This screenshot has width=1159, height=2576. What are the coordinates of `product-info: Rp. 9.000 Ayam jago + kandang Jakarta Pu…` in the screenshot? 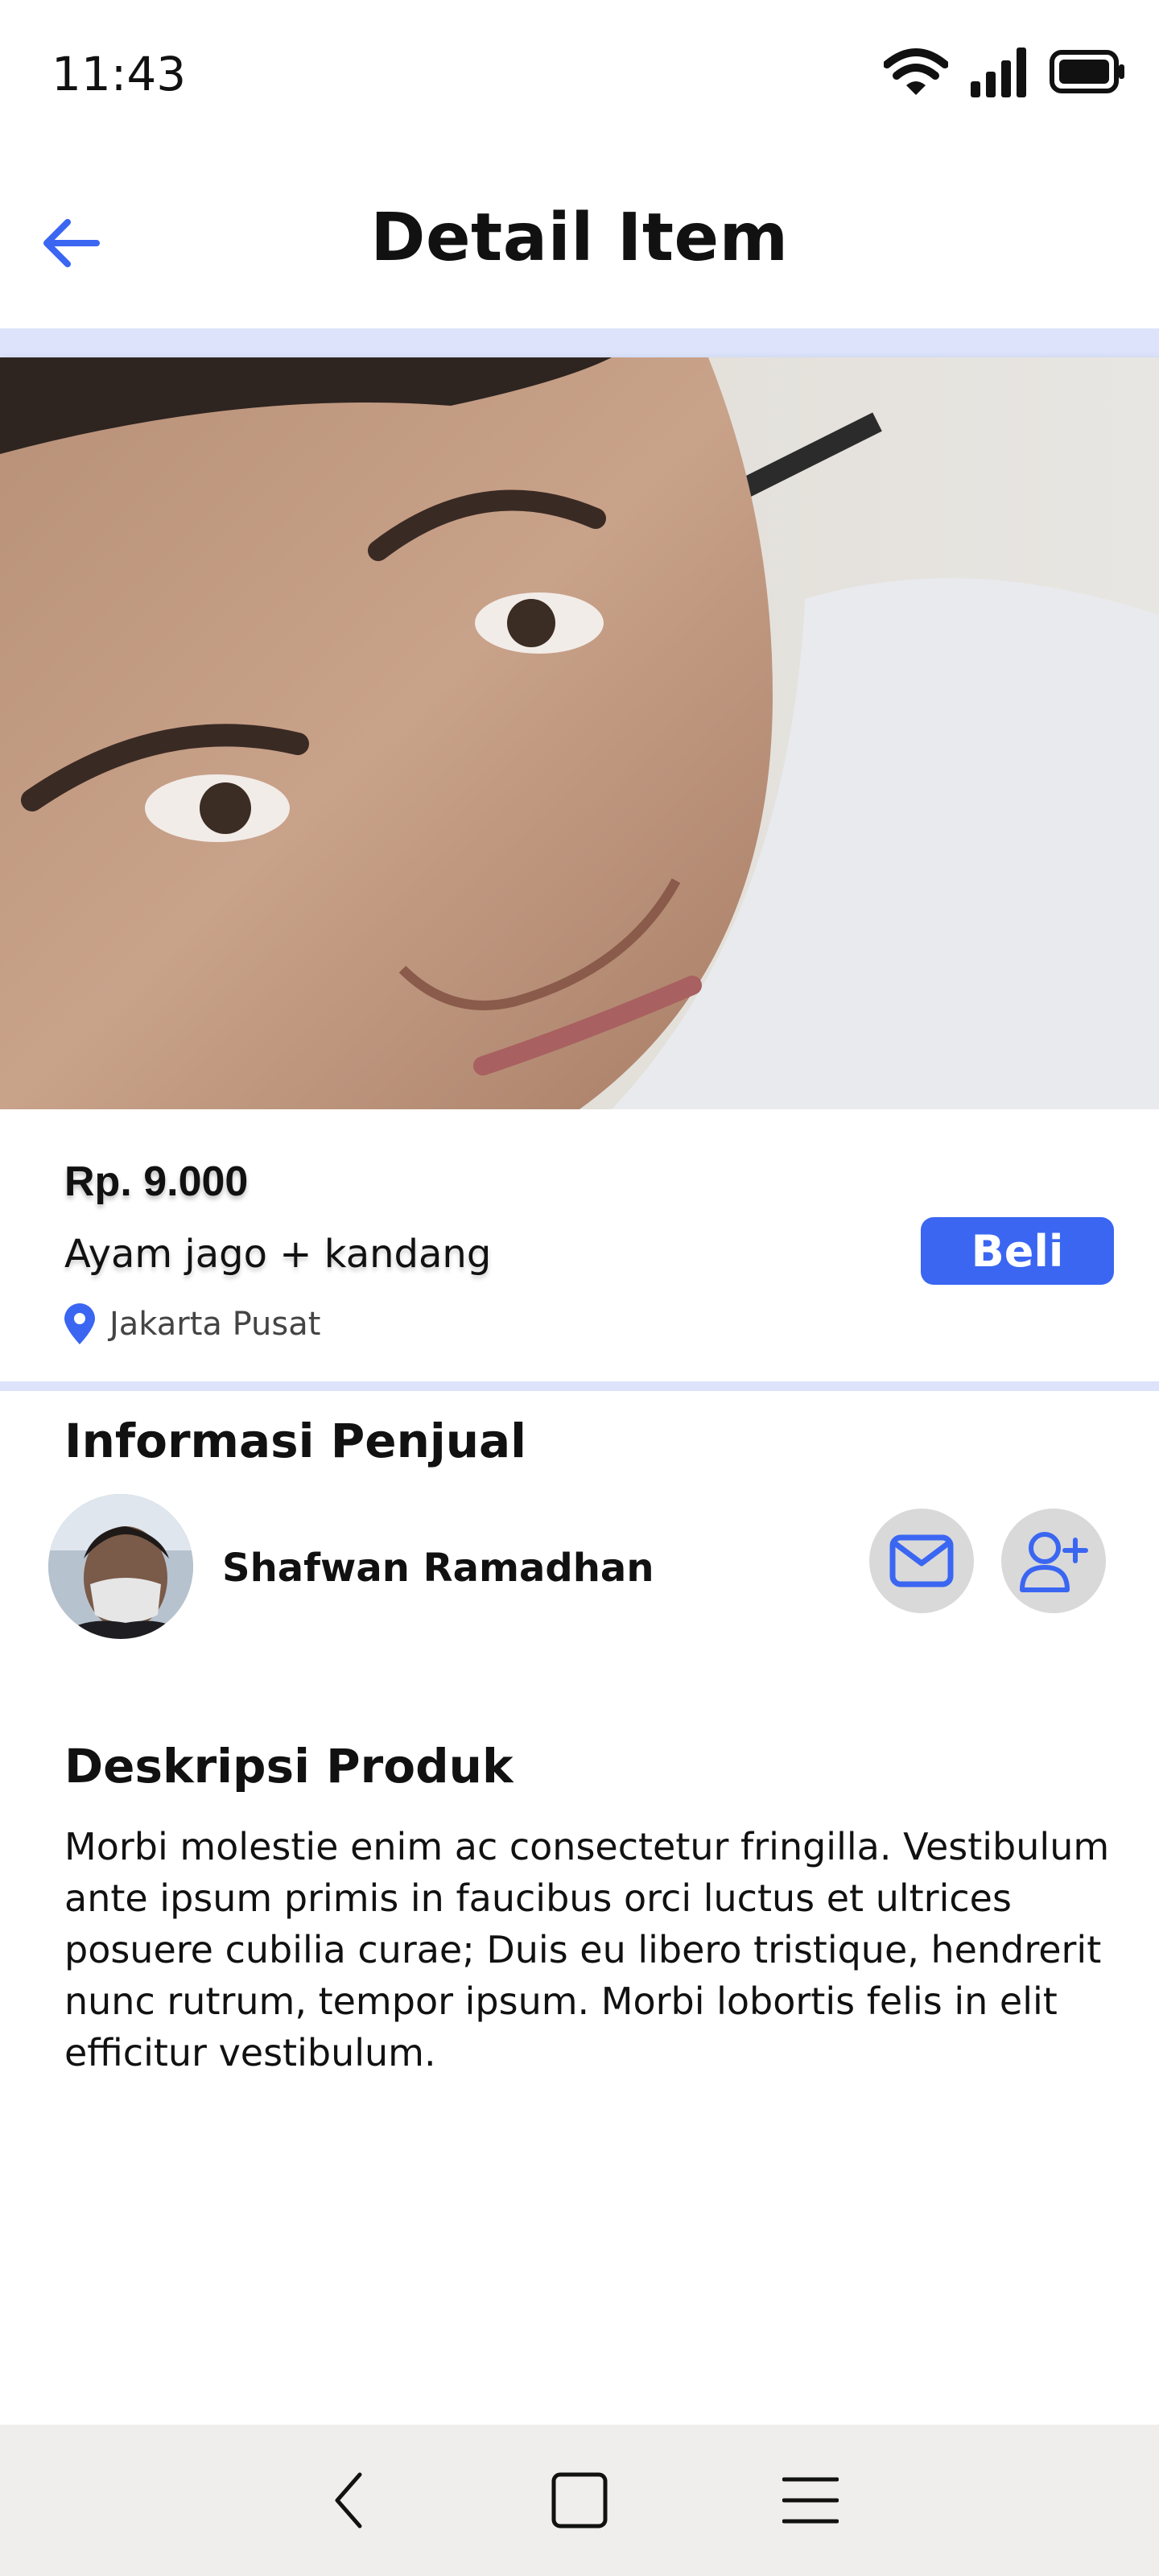 It's located at (579, 1246).